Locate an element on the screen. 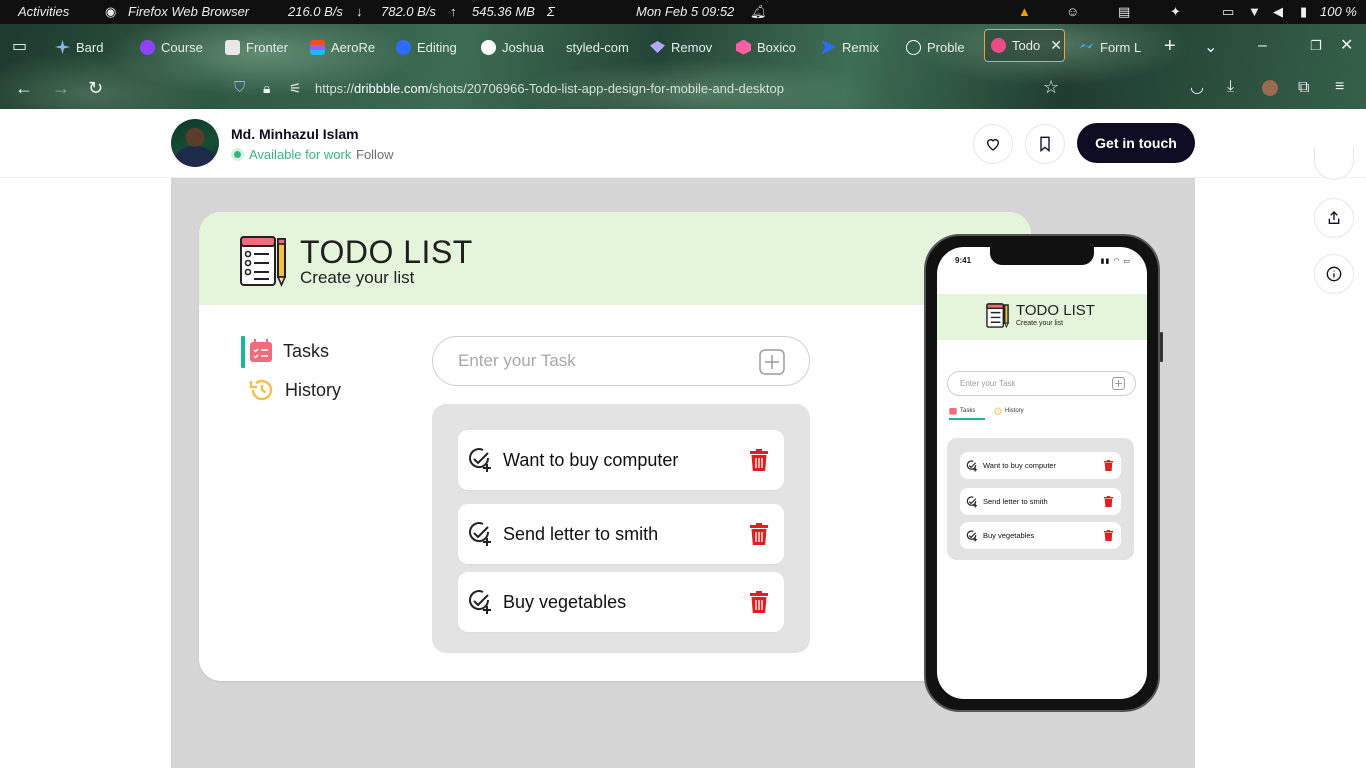  follow-button: Follow is located at coordinates (375, 154).